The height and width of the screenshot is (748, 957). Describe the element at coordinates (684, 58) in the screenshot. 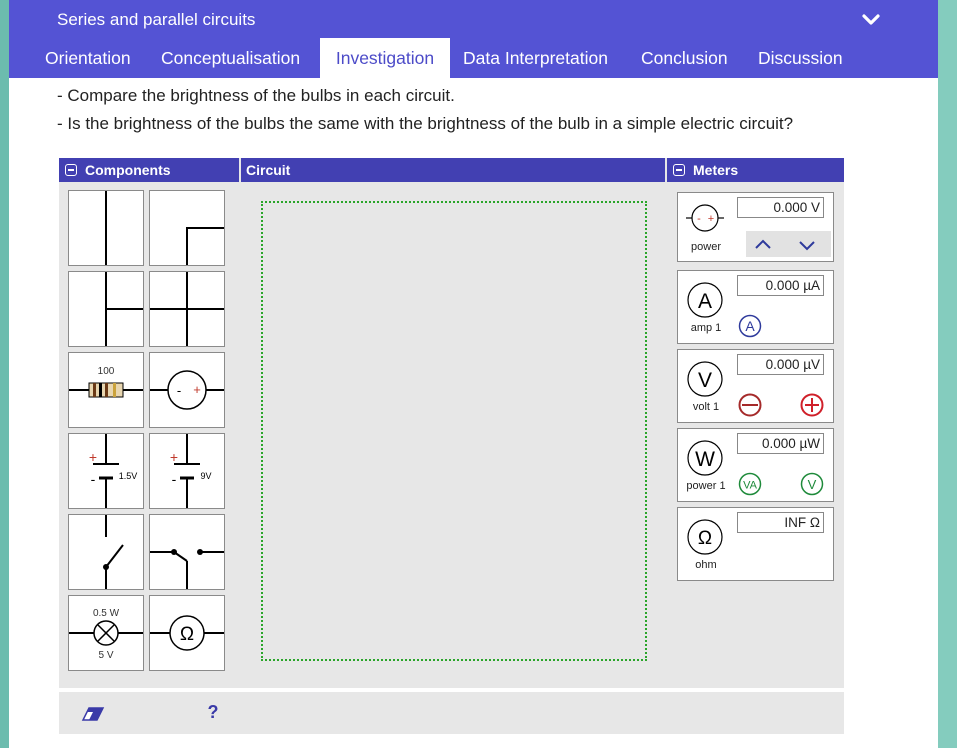

I see `tab-conclusion: Conclusion` at that location.